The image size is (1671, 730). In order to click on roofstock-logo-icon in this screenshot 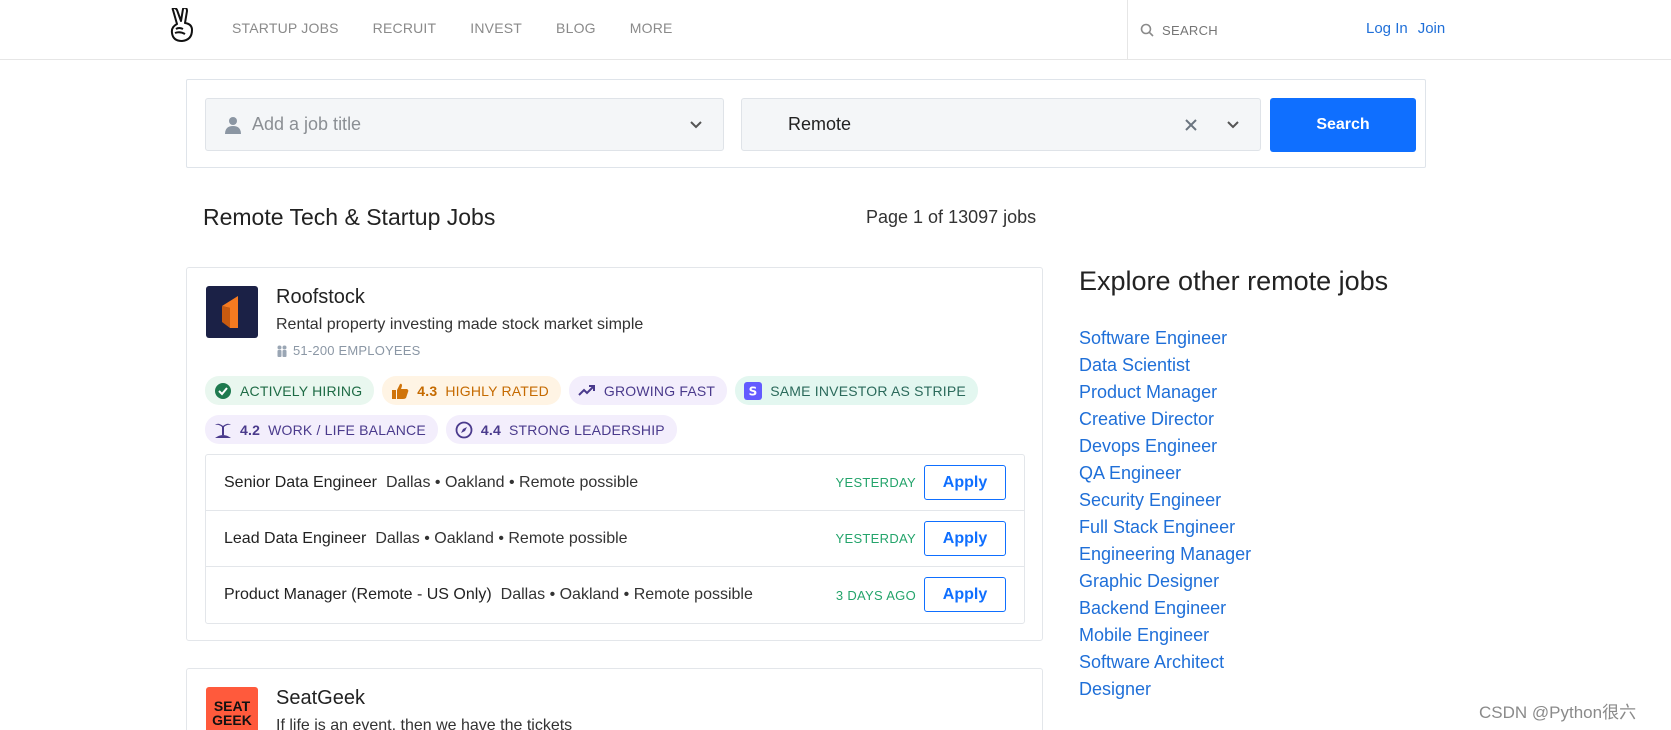, I will do `click(230, 312)`.